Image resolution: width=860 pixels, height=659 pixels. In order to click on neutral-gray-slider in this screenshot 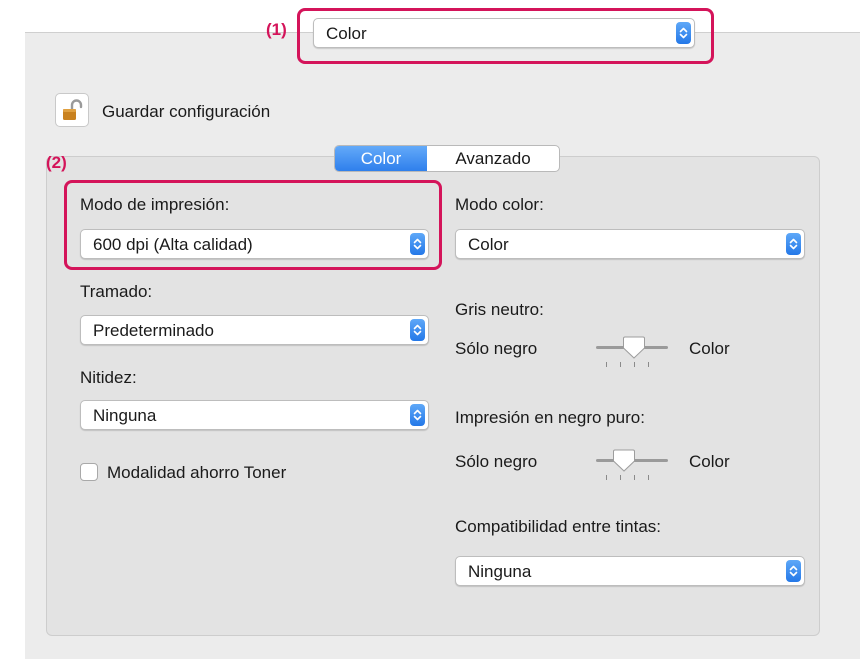, I will do `click(632, 352)`.